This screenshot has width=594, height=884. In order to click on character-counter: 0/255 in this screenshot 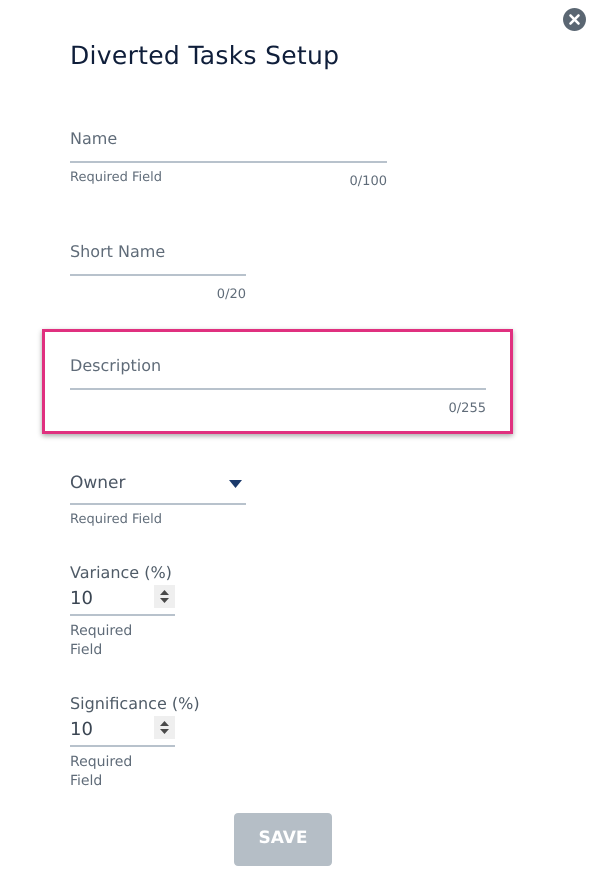, I will do `click(467, 408)`.